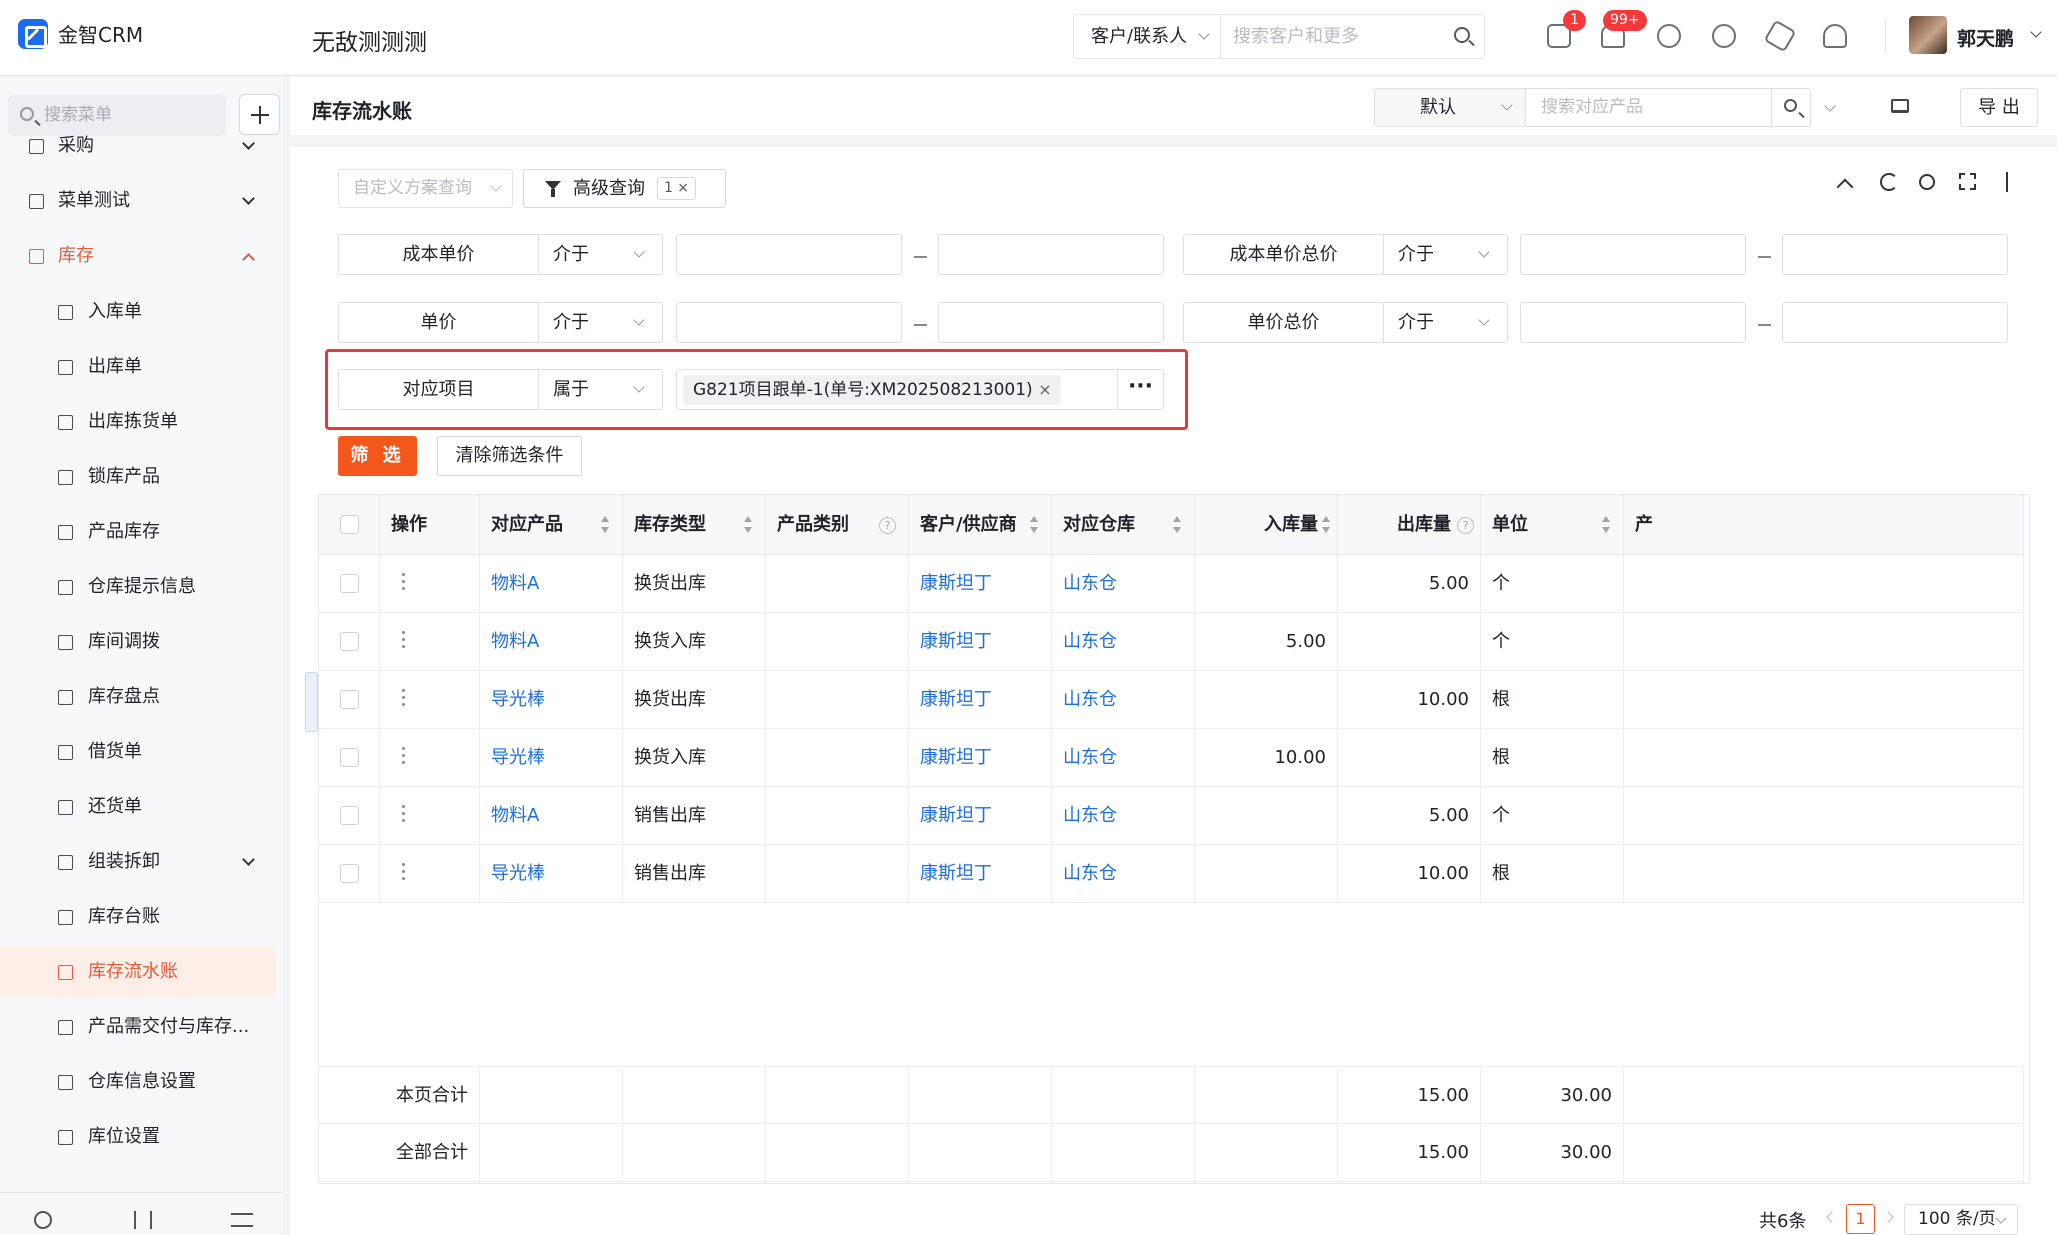  What do you see at coordinates (1895, 254) in the screenshot?
I see `cost-total-max-input` at bounding box center [1895, 254].